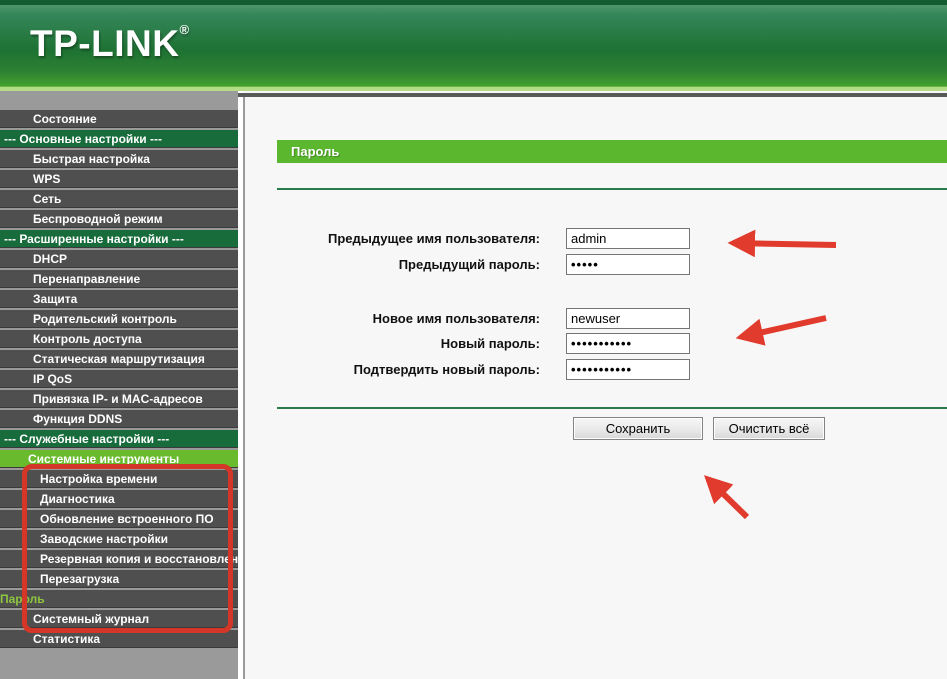 This screenshot has width=947, height=679. Describe the element at coordinates (628, 318) in the screenshot. I see `new-username-input` at that location.